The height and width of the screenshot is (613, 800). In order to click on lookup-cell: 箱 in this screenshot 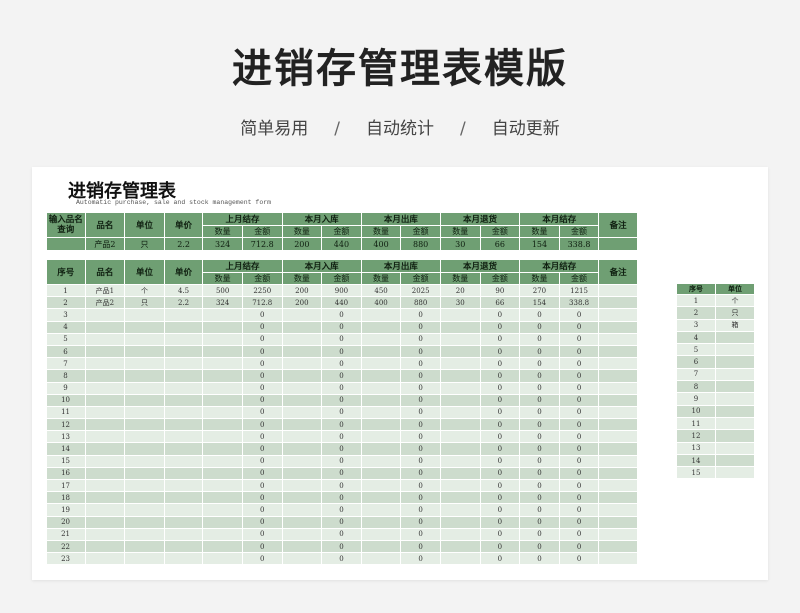, I will do `click(735, 325)`.